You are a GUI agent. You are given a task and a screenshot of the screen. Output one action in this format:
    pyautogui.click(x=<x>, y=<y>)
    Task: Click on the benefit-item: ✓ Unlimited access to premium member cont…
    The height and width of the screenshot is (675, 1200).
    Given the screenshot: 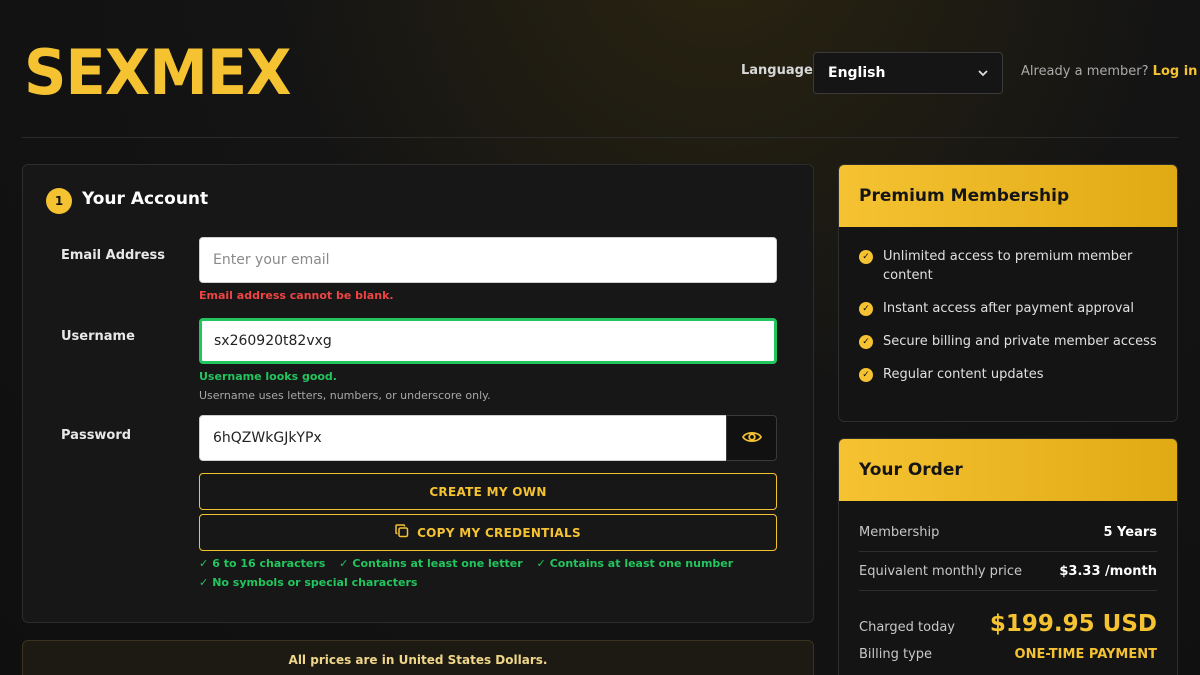 What is the action you would take?
    pyautogui.click(x=1008, y=266)
    